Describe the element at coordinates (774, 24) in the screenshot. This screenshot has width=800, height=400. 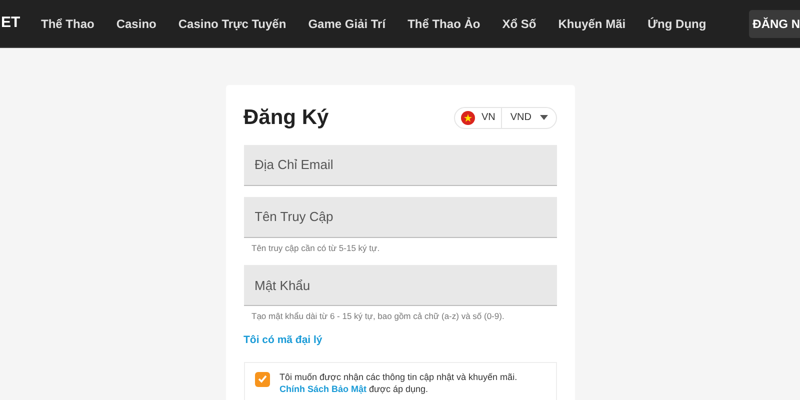
I see `register-button: ĐĂNG N` at that location.